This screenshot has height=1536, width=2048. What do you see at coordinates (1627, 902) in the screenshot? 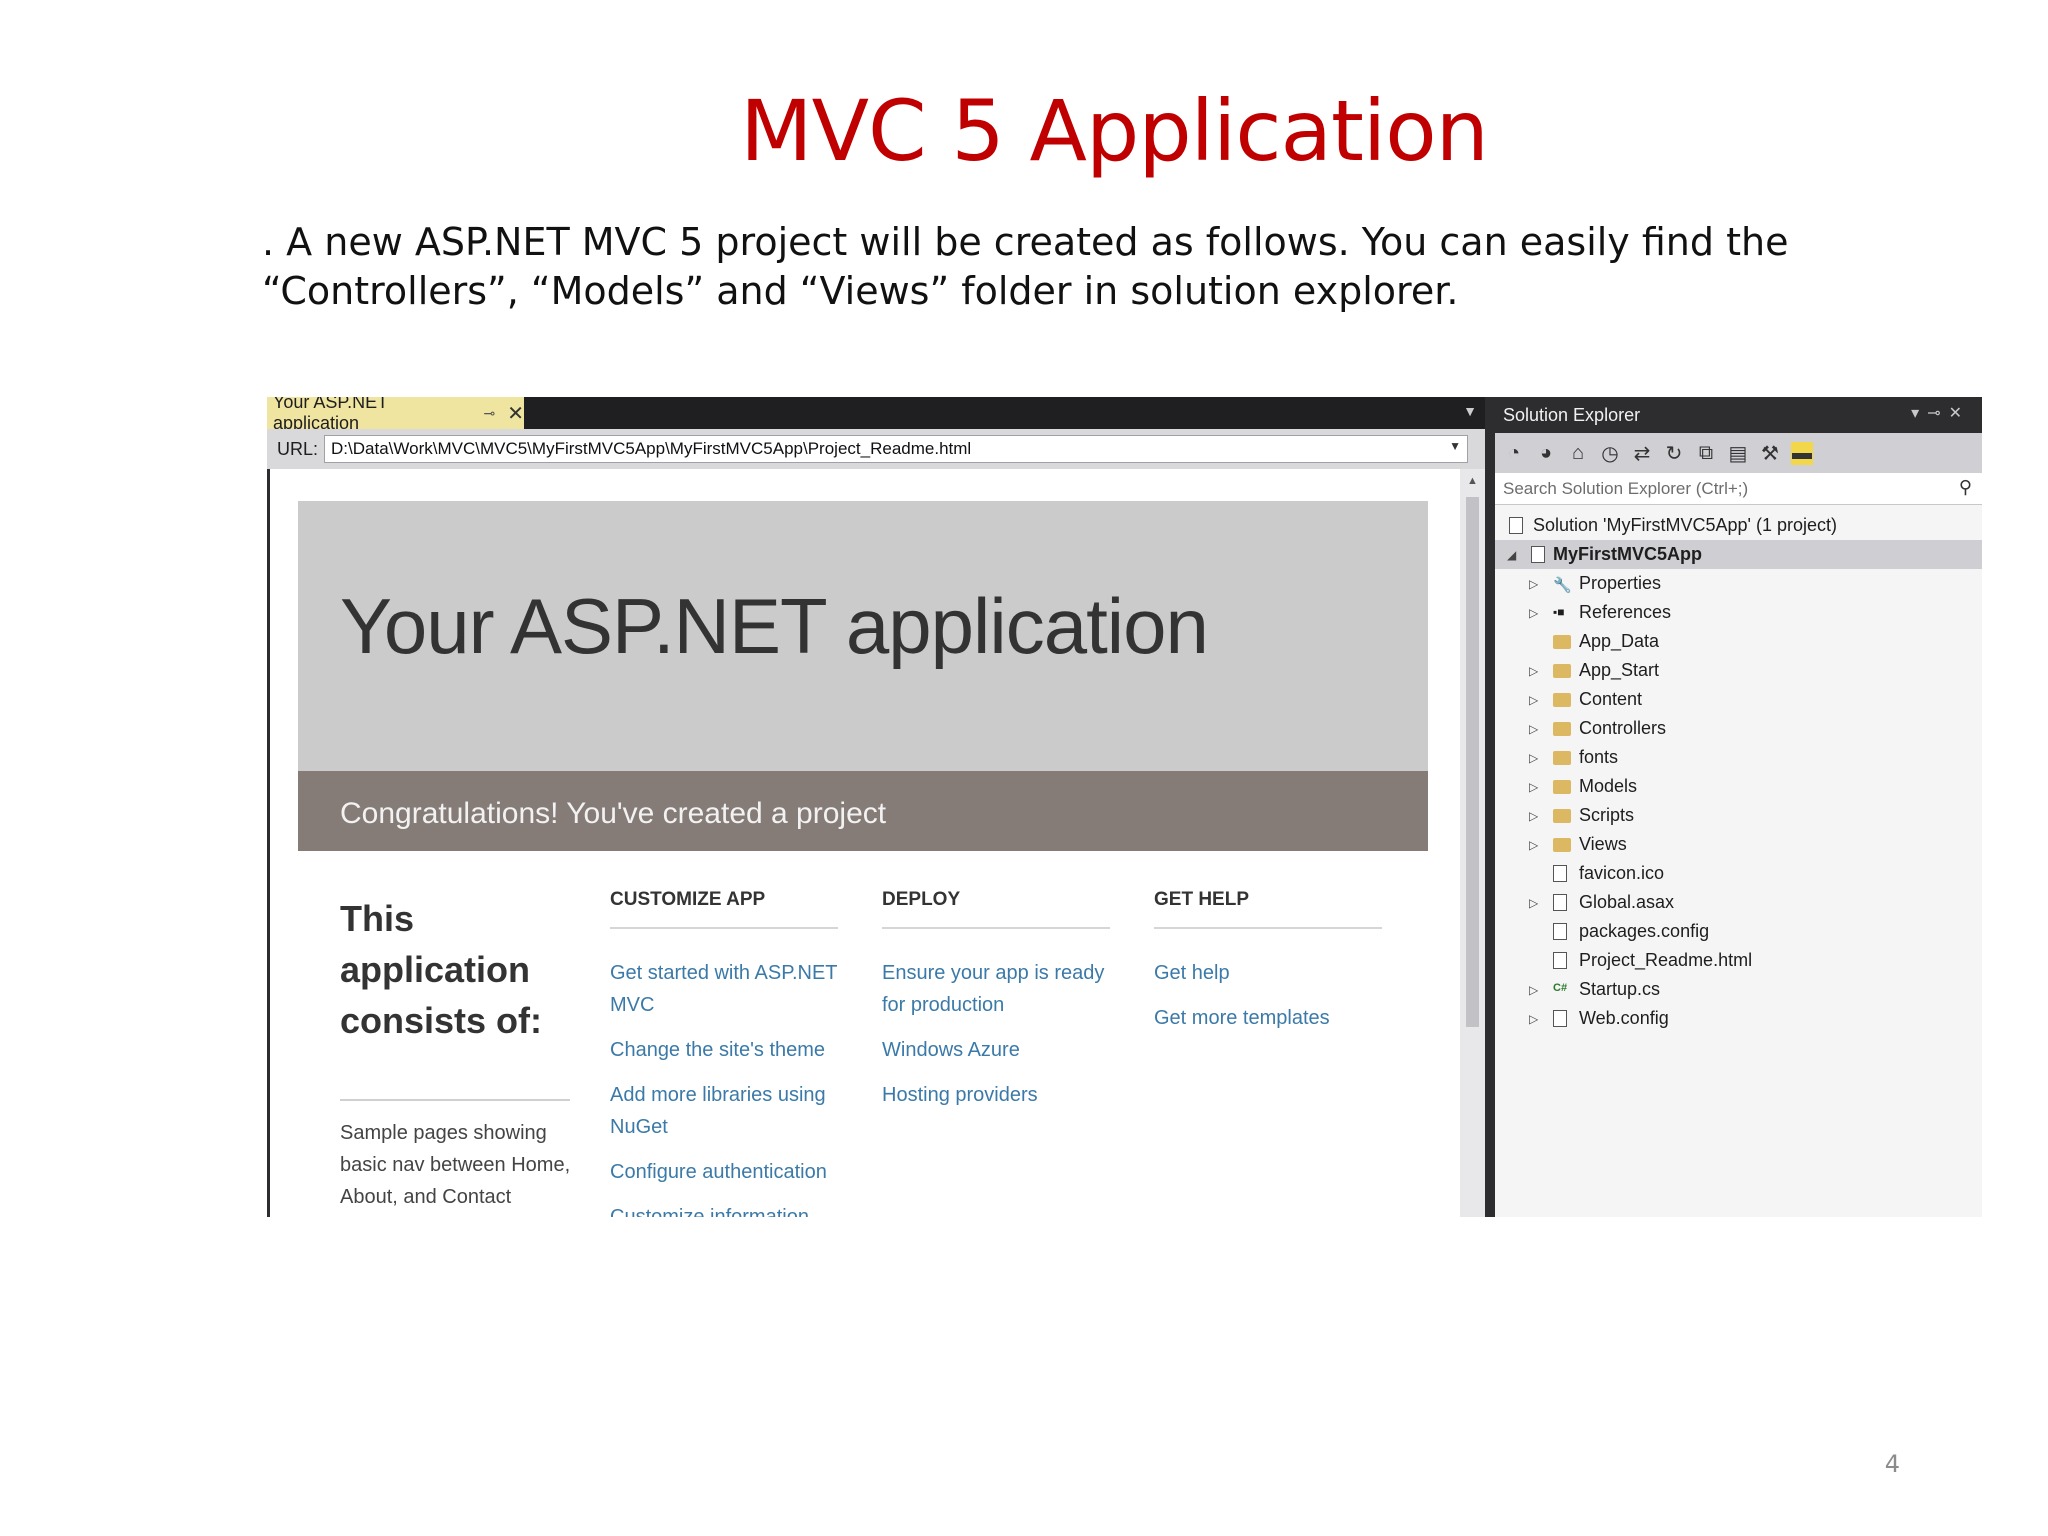
I see `tree-item-label: Global.asax` at bounding box center [1627, 902].